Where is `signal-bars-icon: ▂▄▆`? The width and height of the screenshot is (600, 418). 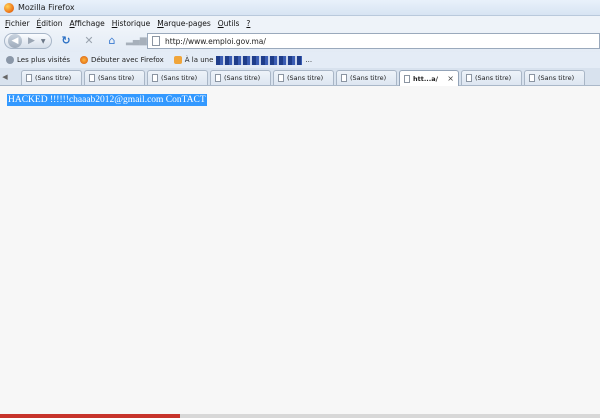
signal-bars-icon: ▂▄▆ is located at coordinates (136, 41).